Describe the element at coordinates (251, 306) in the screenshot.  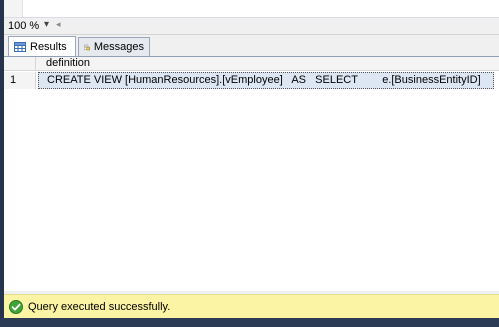
I see `query-status-bar: Query executed successfully.` at that location.